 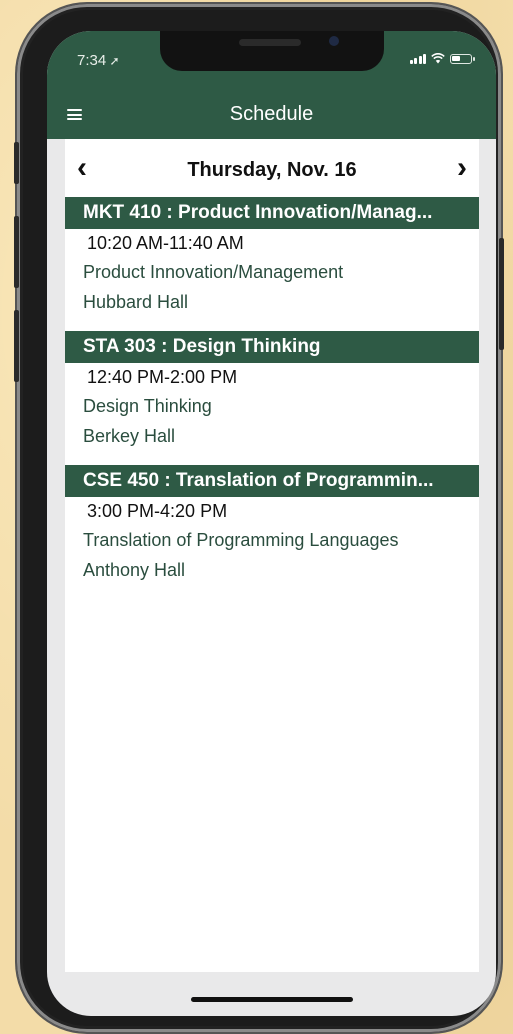 I want to click on battery-icon, so click(x=462, y=58).